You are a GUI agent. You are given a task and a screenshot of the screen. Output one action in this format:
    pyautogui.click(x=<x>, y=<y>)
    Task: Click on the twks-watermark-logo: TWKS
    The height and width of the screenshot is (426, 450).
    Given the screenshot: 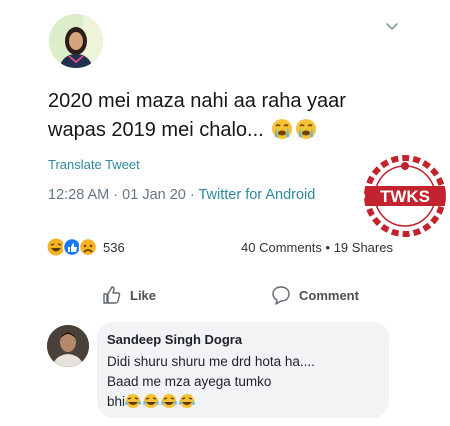 What is the action you would take?
    pyautogui.click(x=405, y=196)
    